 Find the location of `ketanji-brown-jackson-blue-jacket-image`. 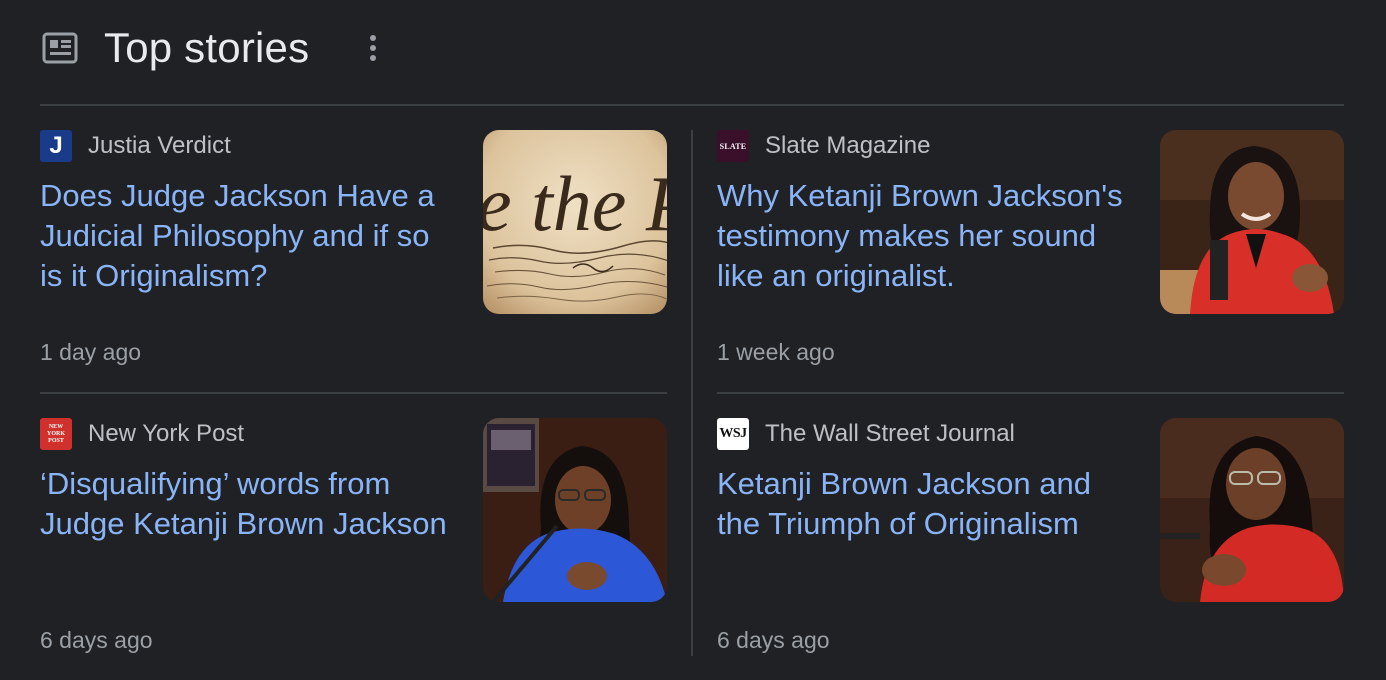

ketanji-brown-jackson-blue-jacket-image is located at coordinates (575, 510).